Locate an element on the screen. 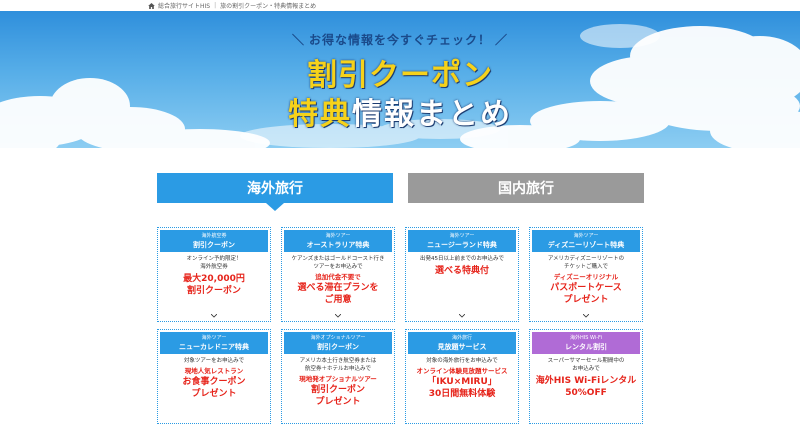 Image resolution: width=800 pixels, height=424 pixels. travel-type-tabs: 海外旅行 国内旅行 is located at coordinates (400, 192).